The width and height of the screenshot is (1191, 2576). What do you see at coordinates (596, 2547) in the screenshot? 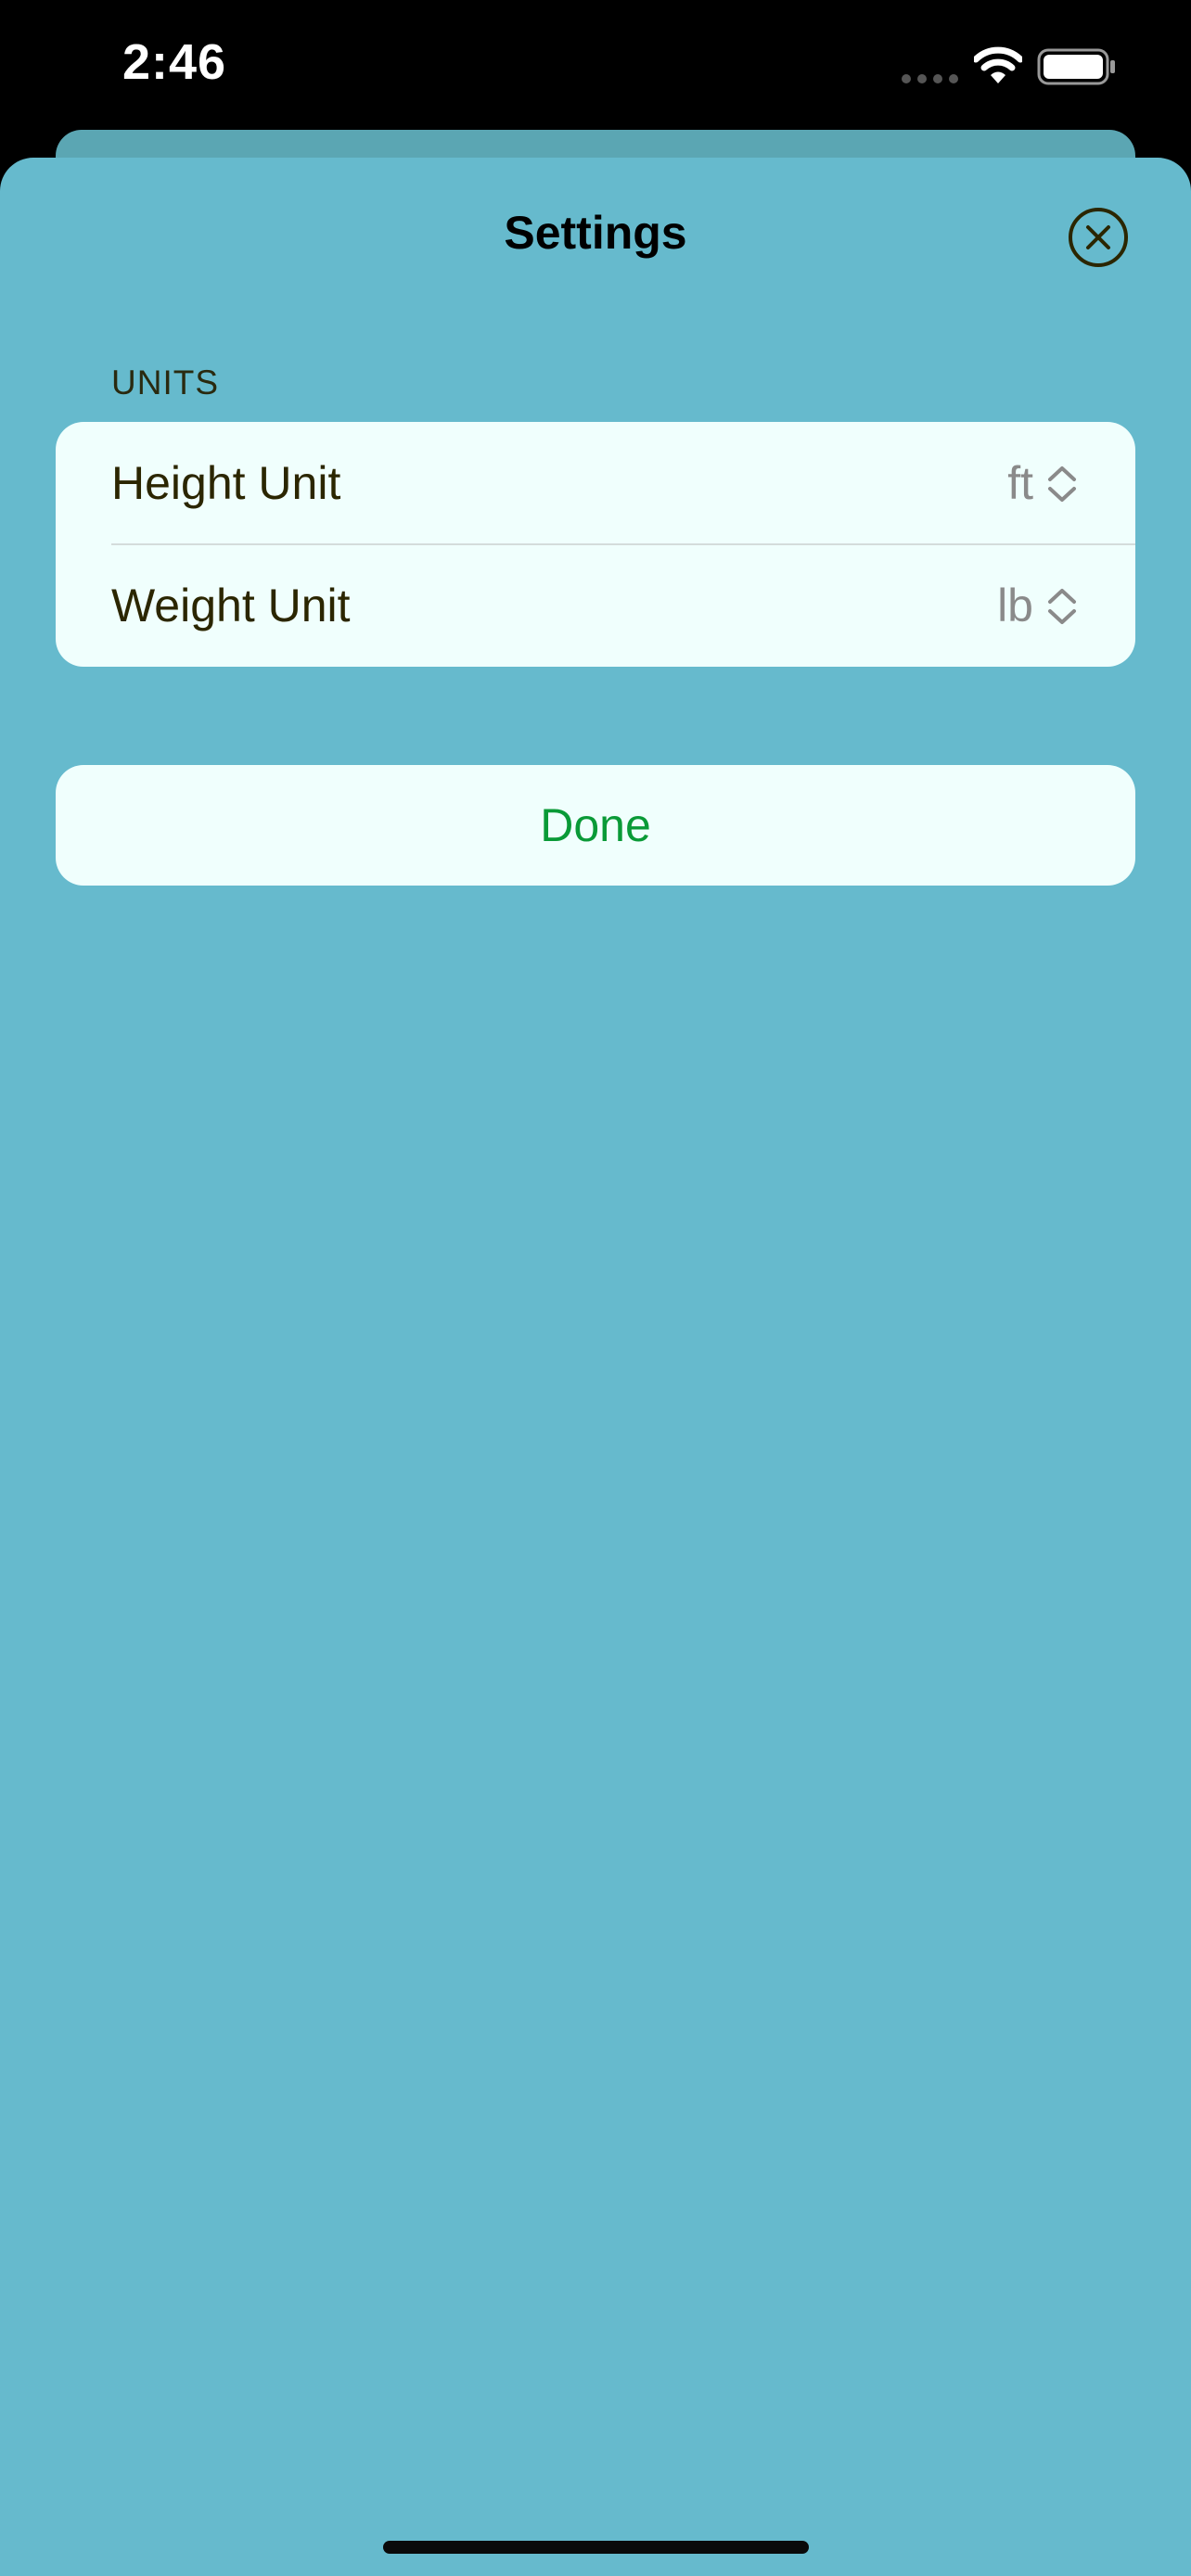
I see `home-indicator` at bounding box center [596, 2547].